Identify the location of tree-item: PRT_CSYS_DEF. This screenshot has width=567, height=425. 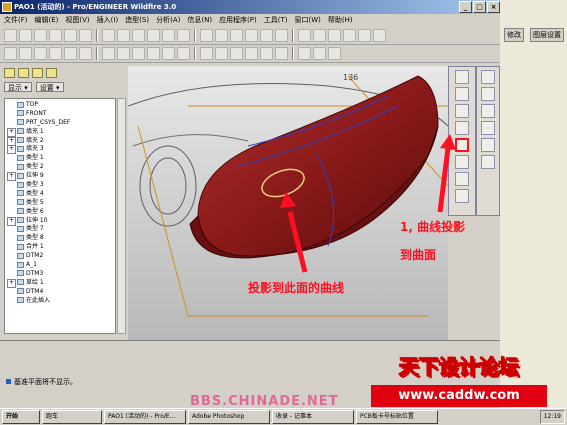
(60, 123).